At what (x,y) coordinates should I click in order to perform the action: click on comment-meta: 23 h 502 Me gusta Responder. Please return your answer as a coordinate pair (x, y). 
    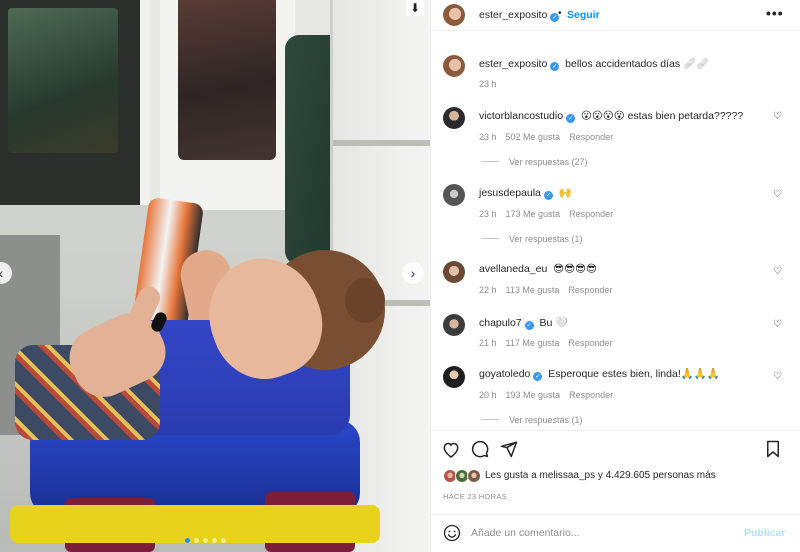
    Looking at the image, I should click on (550, 137).